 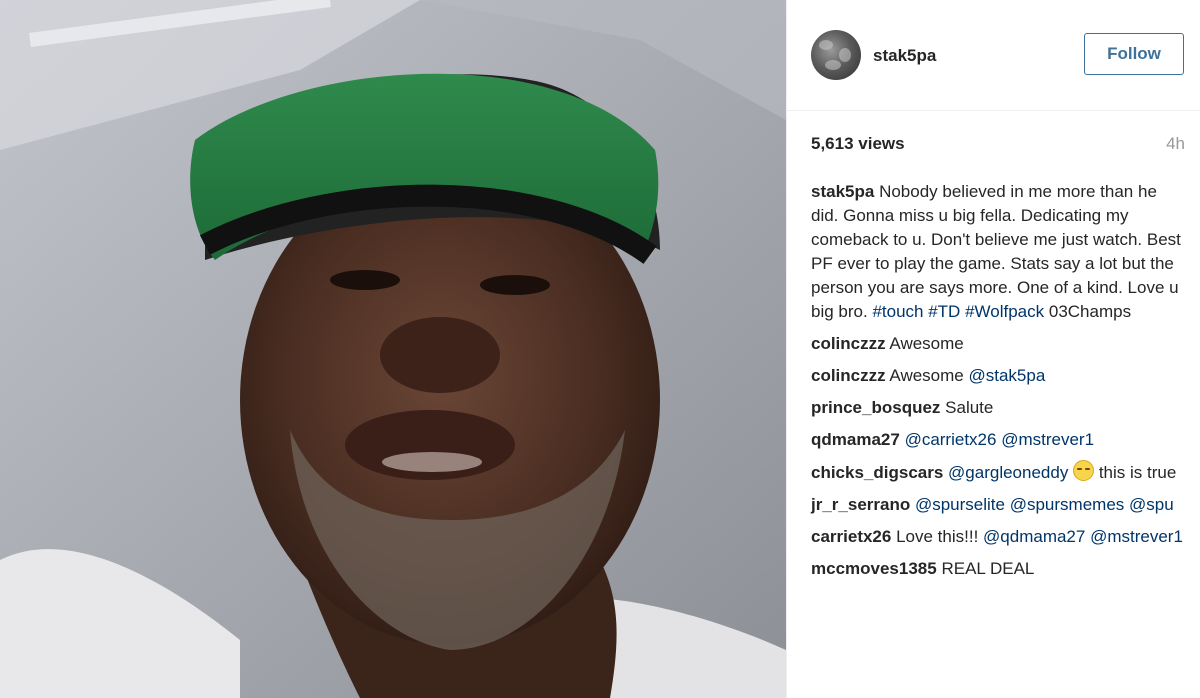 What do you see at coordinates (851, 536) in the screenshot?
I see `comment-username: carrietx26` at bounding box center [851, 536].